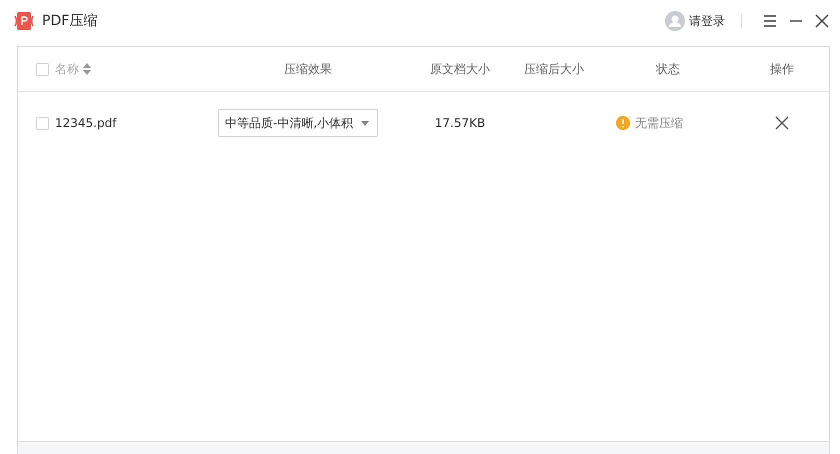 The image size is (840, 454). What do you see at coordinates (659, 123) in the screenshot?
I see `status-text: 无需压缩` at bounding box center [659, 123].